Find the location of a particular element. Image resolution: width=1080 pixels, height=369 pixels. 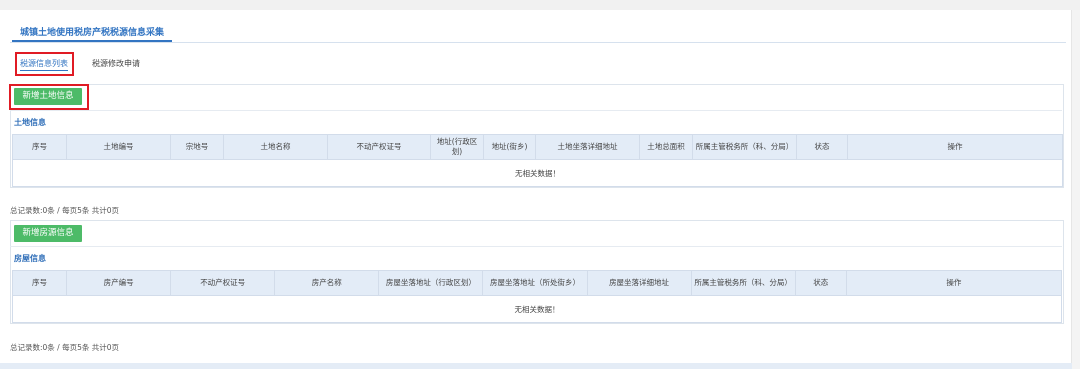

add-house-button: 新增房源信息 is located at coordinates (48, 233).